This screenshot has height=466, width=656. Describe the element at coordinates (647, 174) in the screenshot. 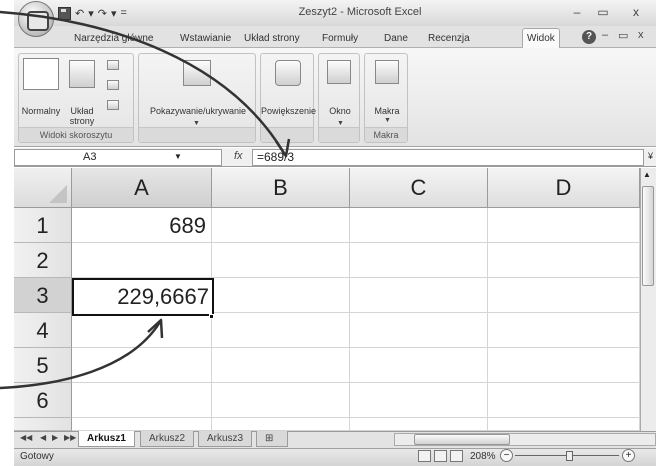

I see `scroll-up-icon: ▲` at that location.